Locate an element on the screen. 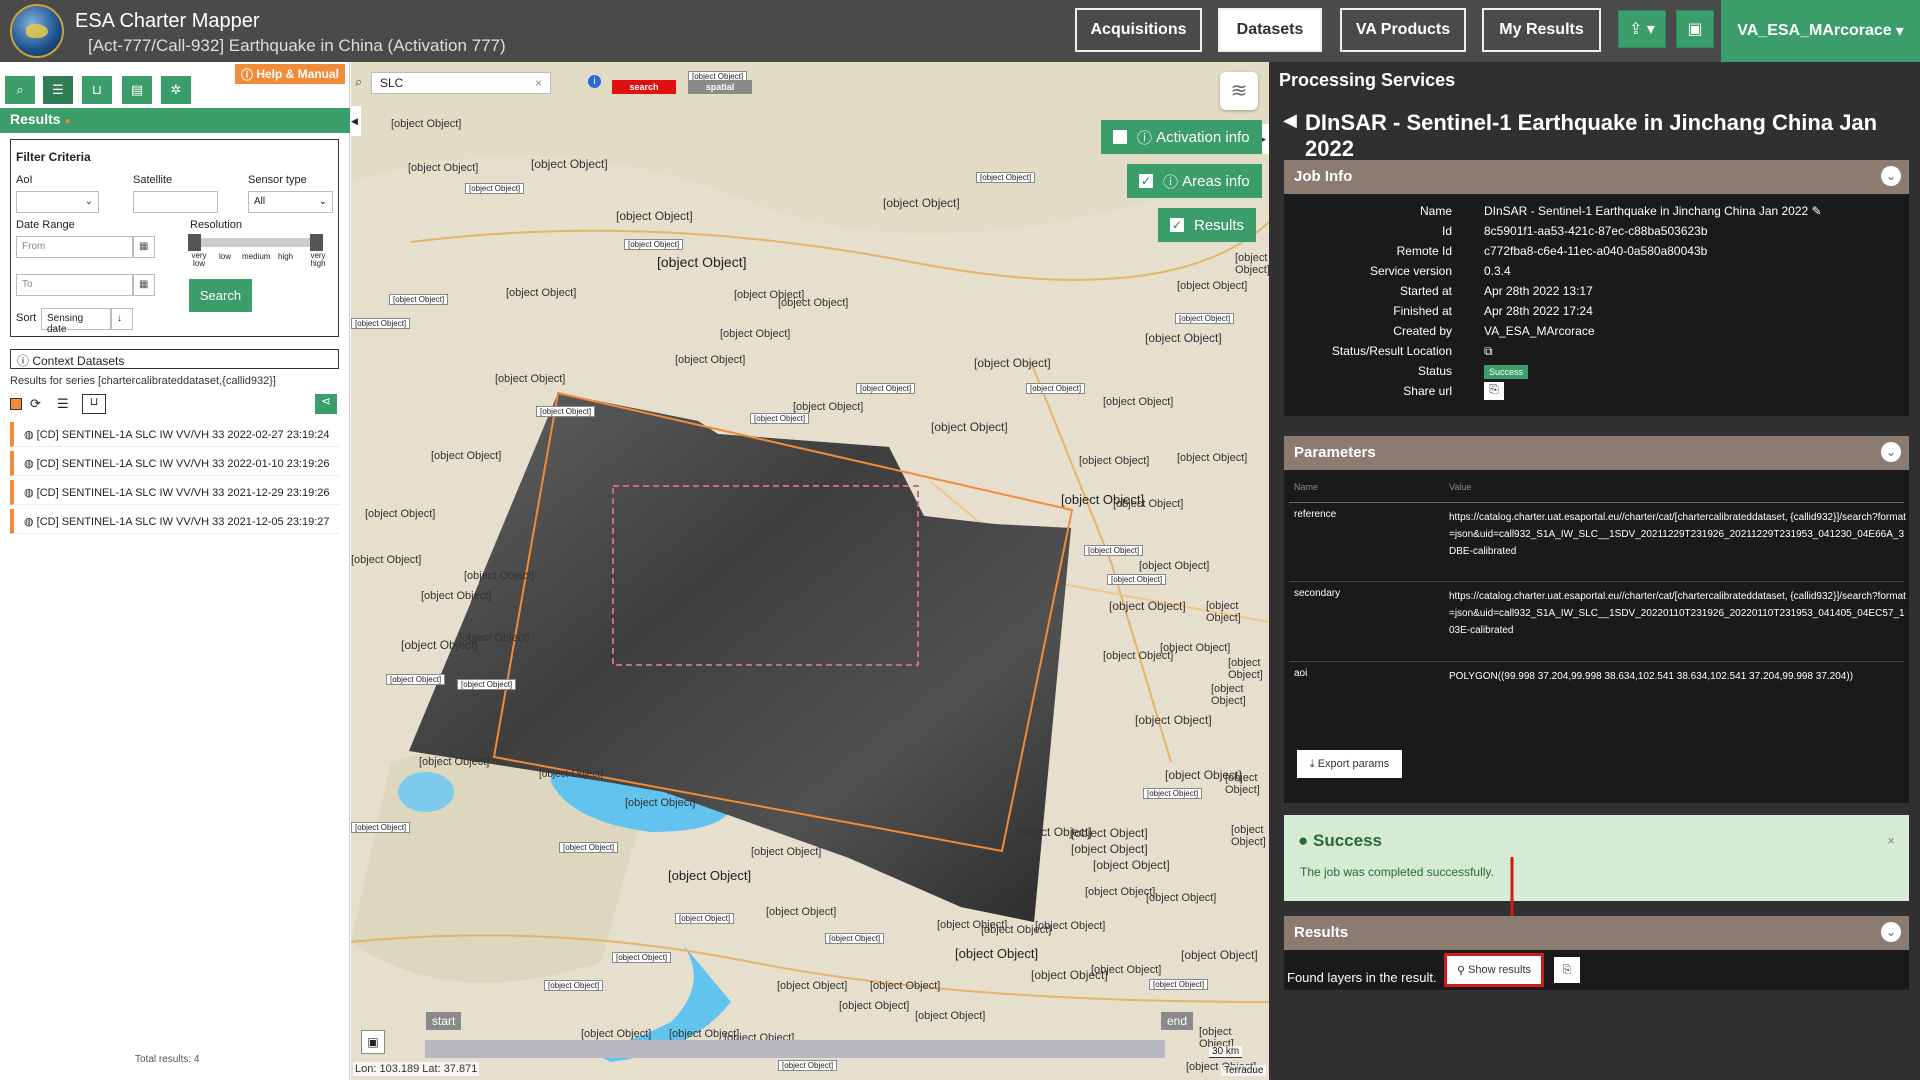  archive-tool-button: ▤ is located at coordinates (137, 90).